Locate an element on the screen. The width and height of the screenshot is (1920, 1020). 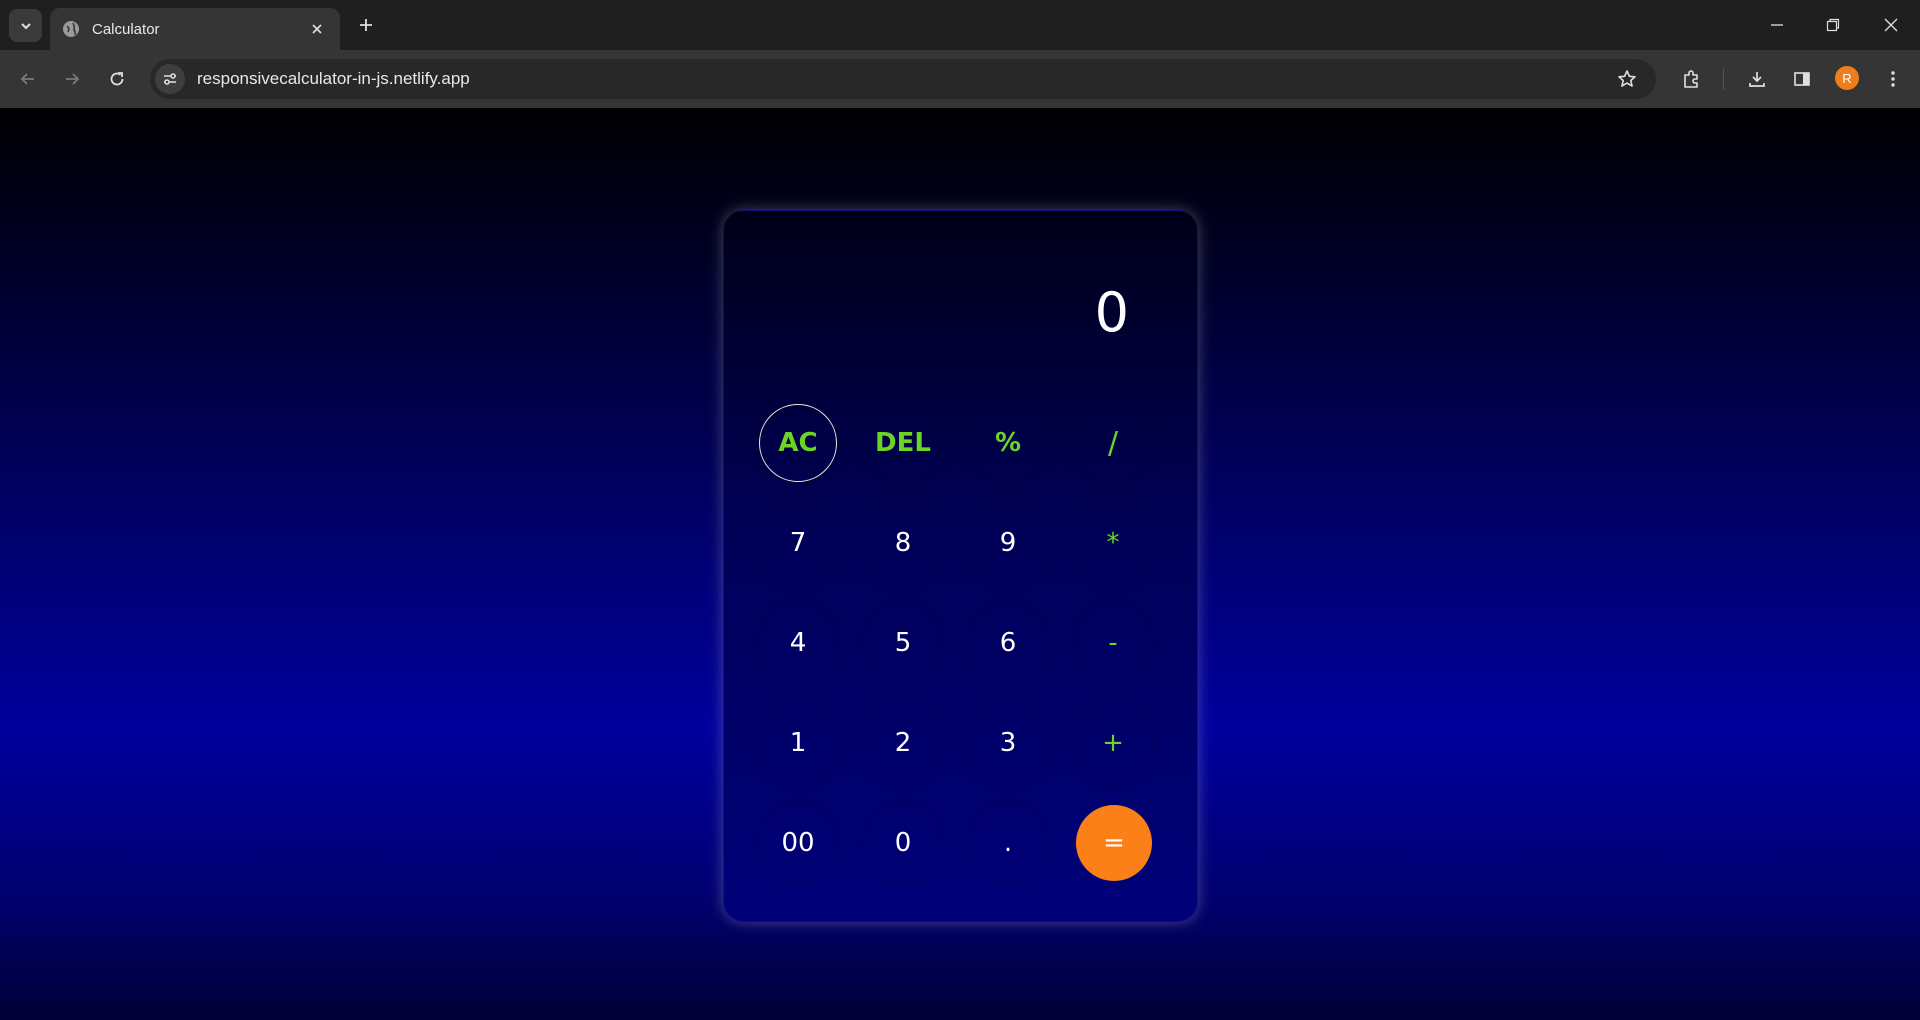
restore-button is located at coordinates (1833, 25).